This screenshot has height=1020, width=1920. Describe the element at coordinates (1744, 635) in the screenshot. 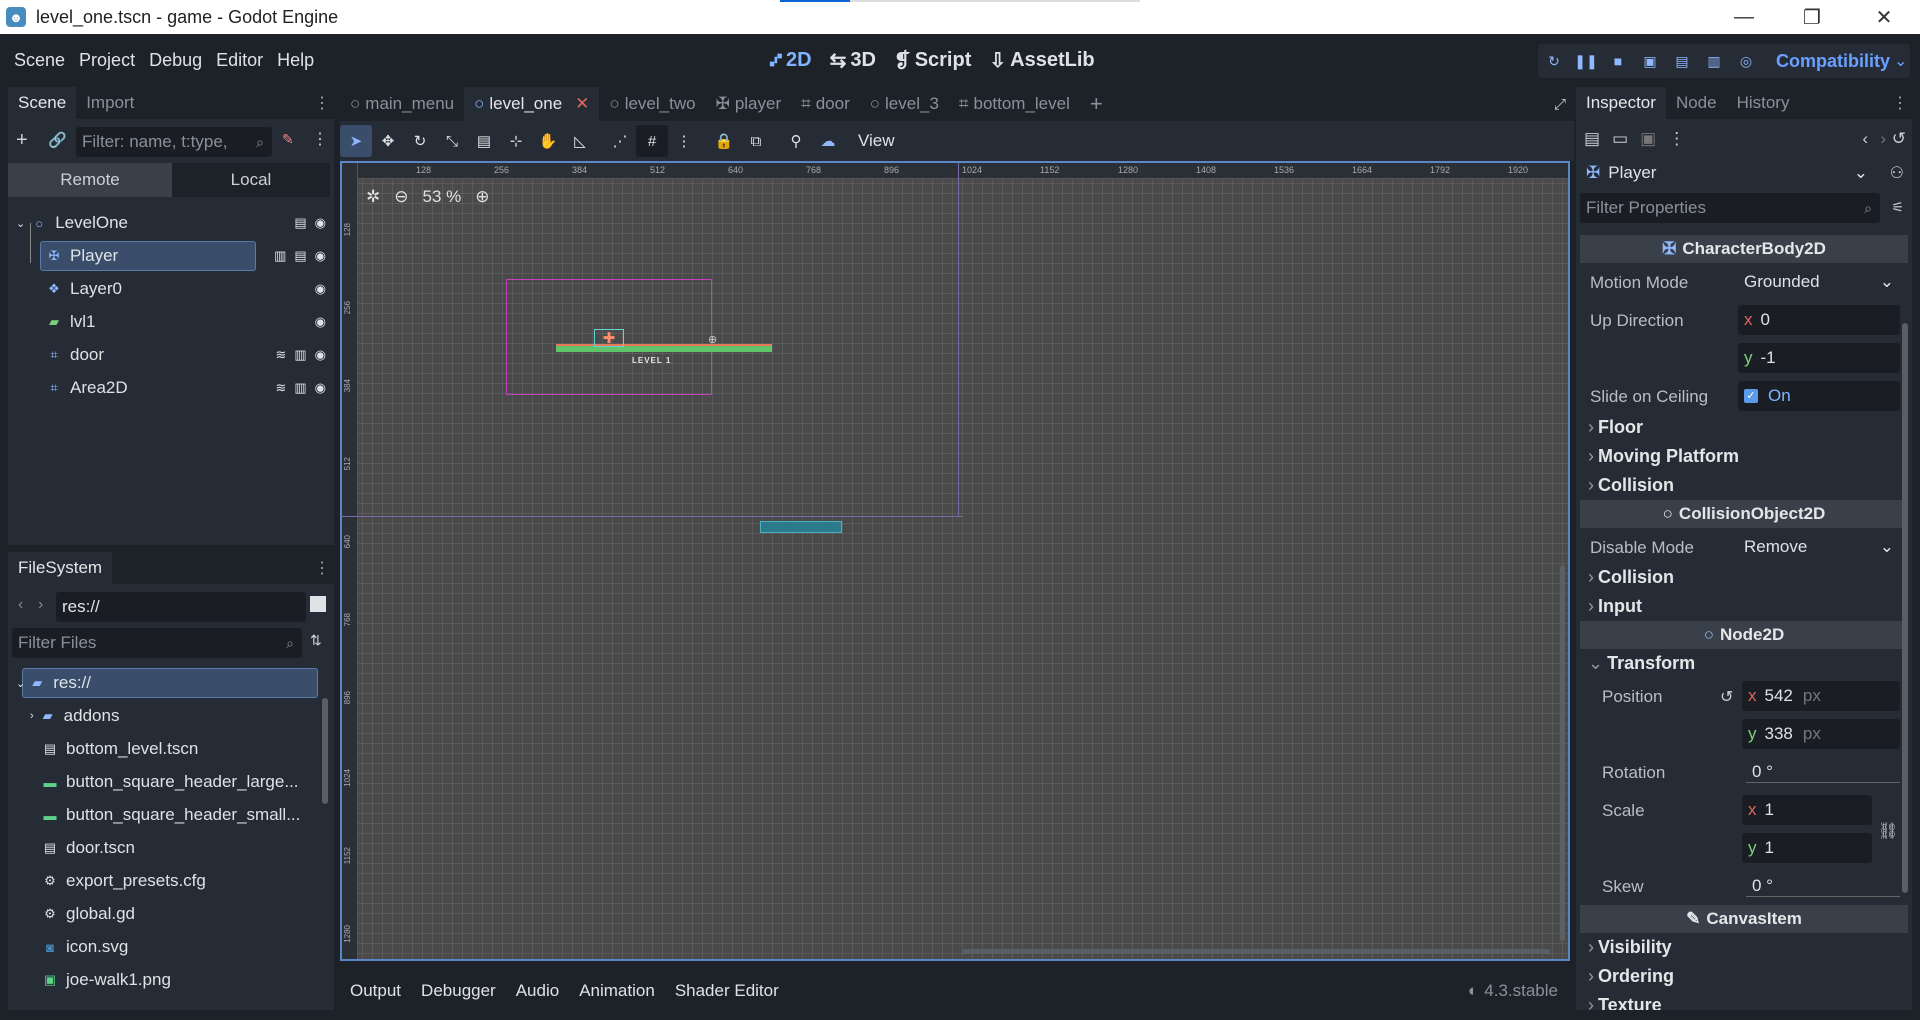

I see `section-node2d: ○ Node2D` at that location.